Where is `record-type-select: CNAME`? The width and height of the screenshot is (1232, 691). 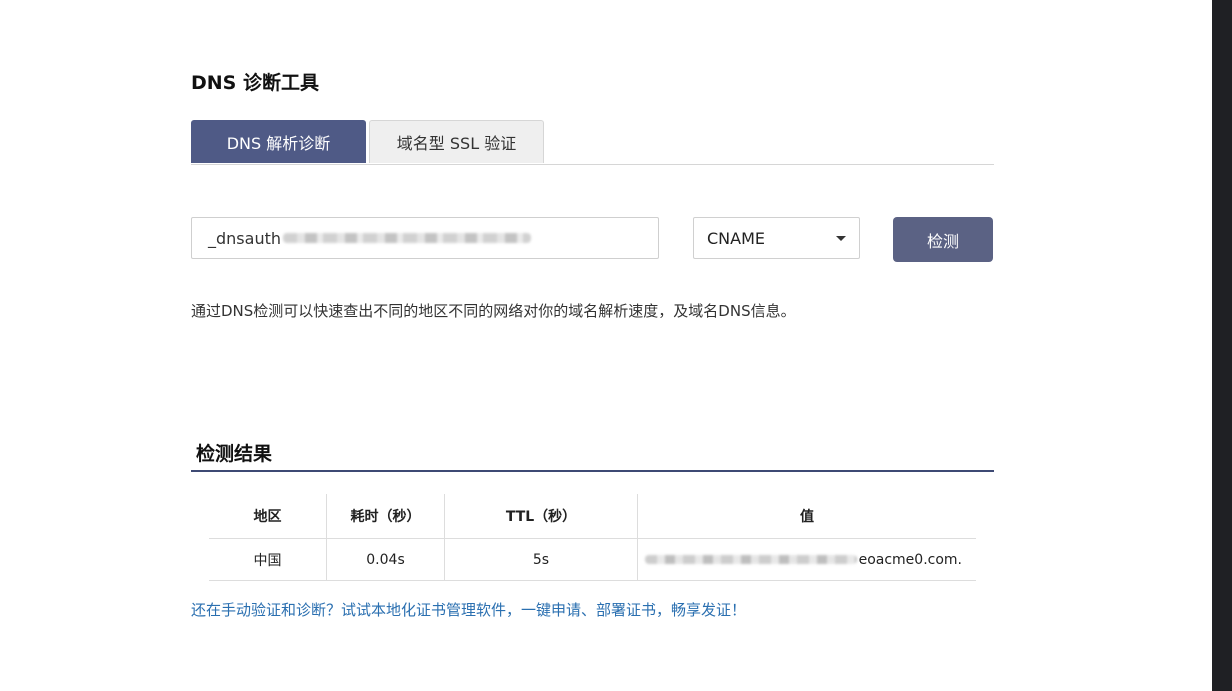
record-type-select: CNAME is located at coordinates (776, 238).